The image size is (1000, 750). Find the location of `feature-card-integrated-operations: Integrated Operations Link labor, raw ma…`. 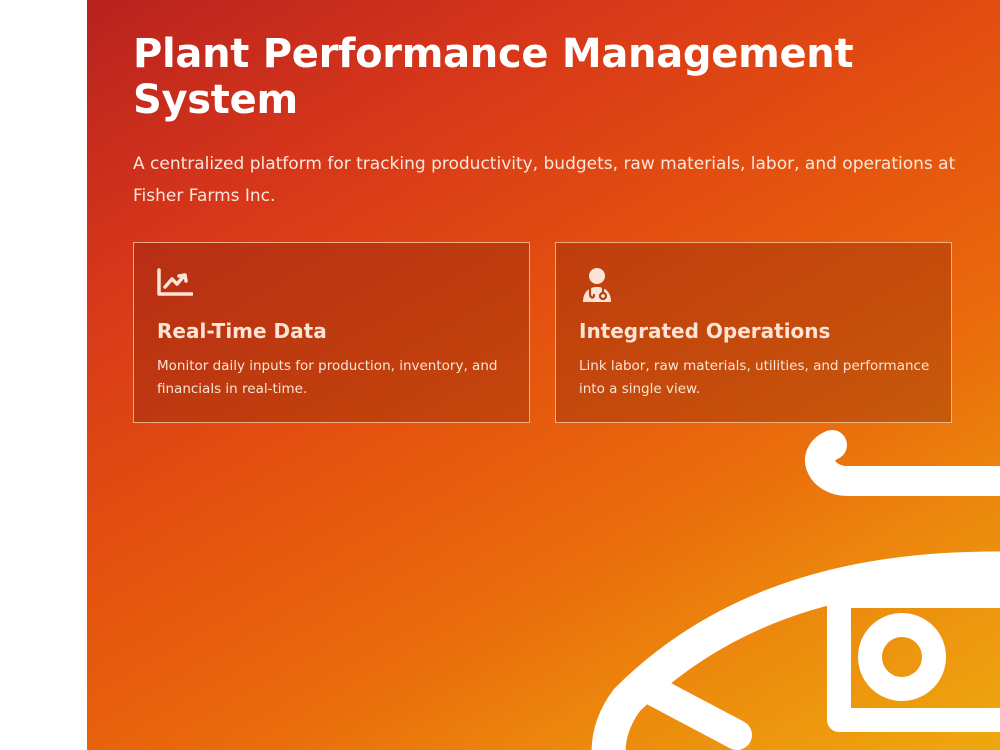

feature-card-integrated-operations: Integrated Operations Link labor, raw ma… is located at coordinates (753, 332).